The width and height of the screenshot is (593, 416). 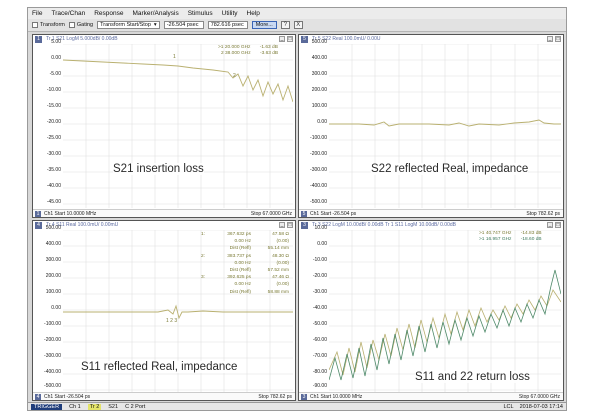 What do you see at coordinates (113, 406) in the screenshot?
I see `status-param: S21` at bounding box center [113, 406].